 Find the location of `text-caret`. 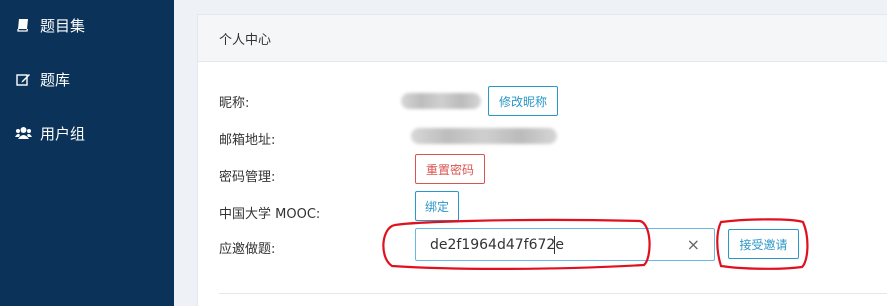

text-caret is located at coordinates (554, 245).